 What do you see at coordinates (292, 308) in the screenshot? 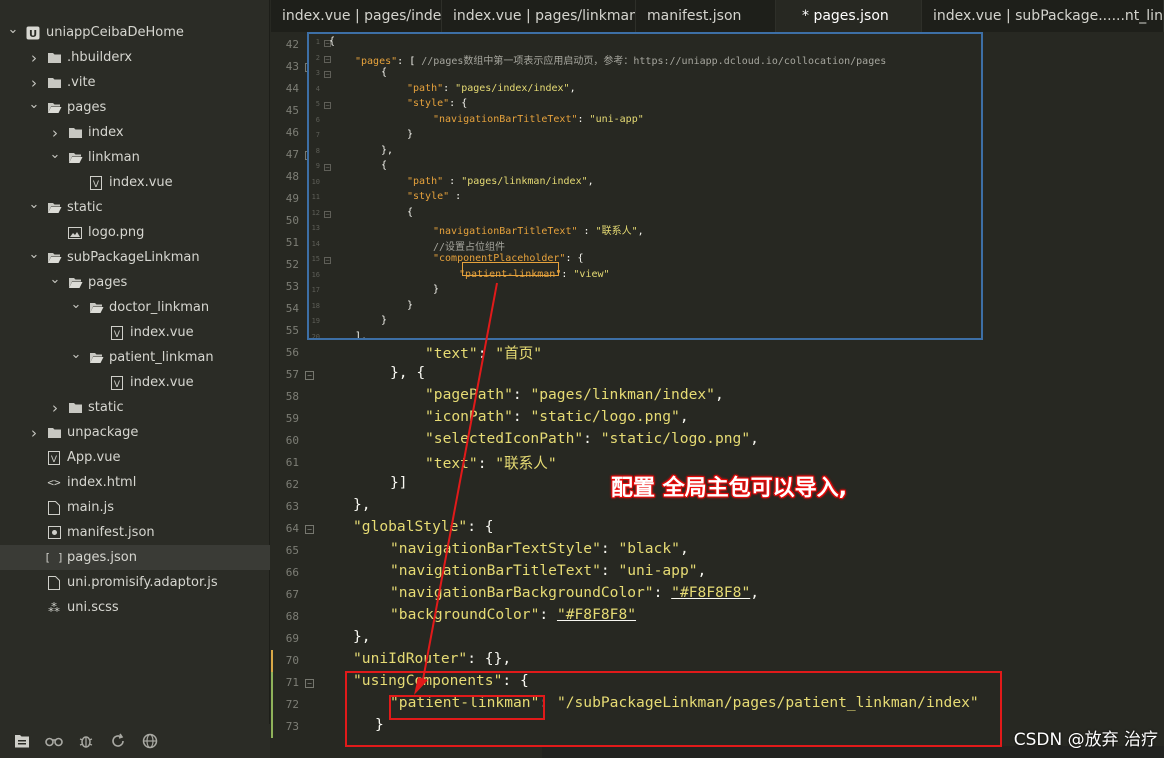
I see `line-number: 54` at bounding box center [292, 308].